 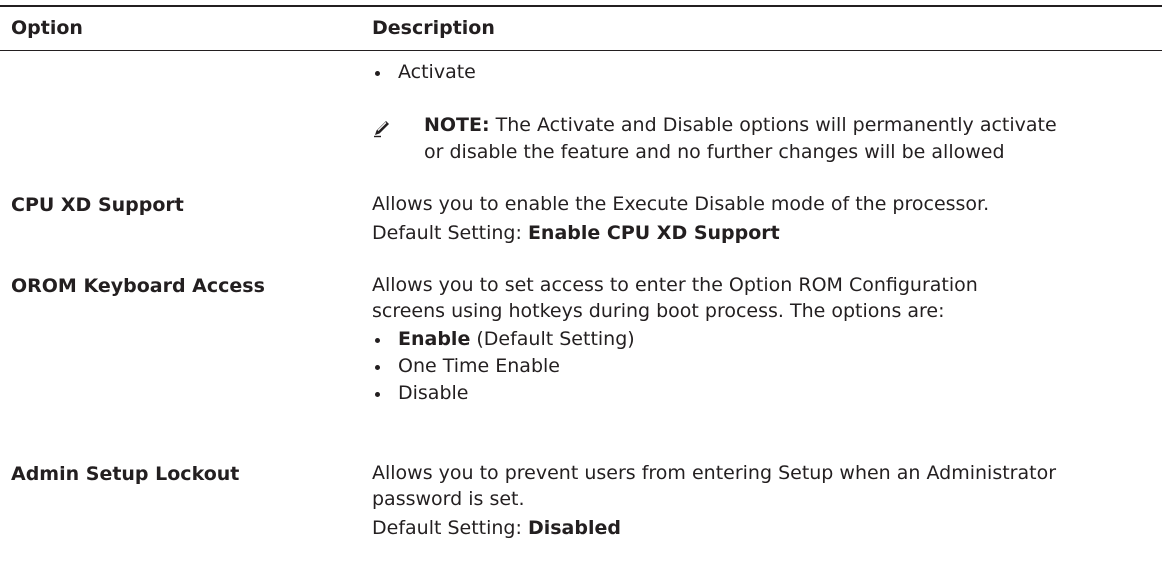 What do you see at coordinates (581, 6) in the screenshot?
I see `table-top-rule` at bounding box center [581, 6].